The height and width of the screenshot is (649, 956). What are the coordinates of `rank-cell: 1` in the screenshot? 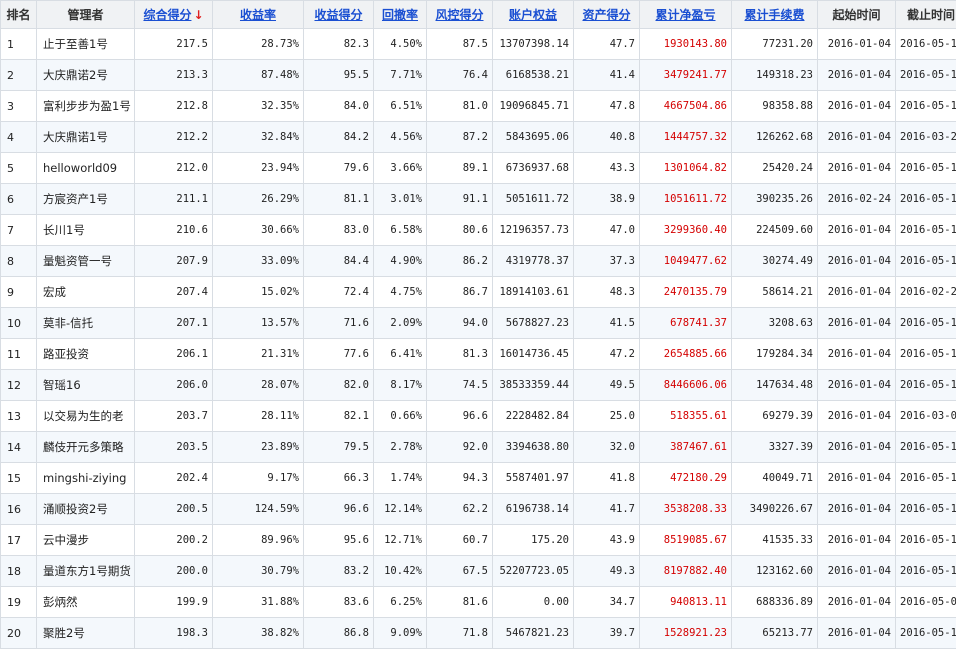 It's located at (19, 44).